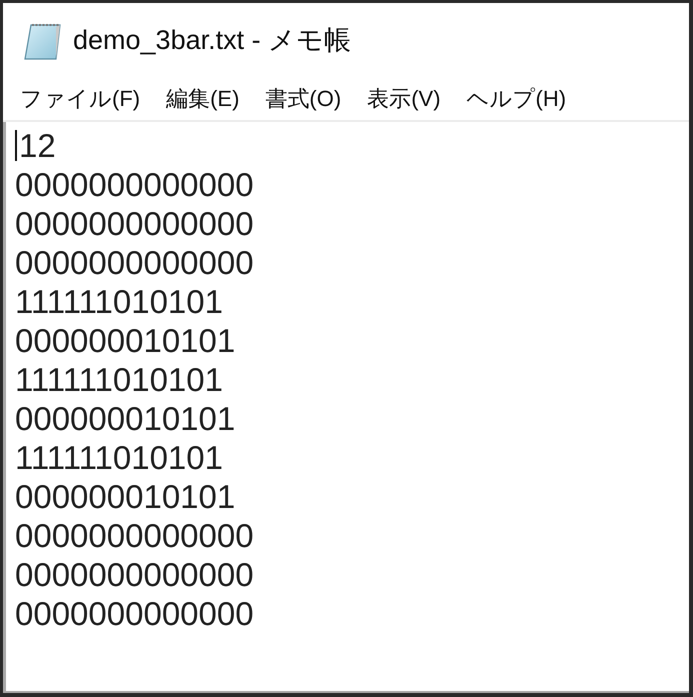 The image size is (693, 697). Describe the element at coordinates (203, 99) in the screenshot. I see `menu-item: 編集(E)` at that location.